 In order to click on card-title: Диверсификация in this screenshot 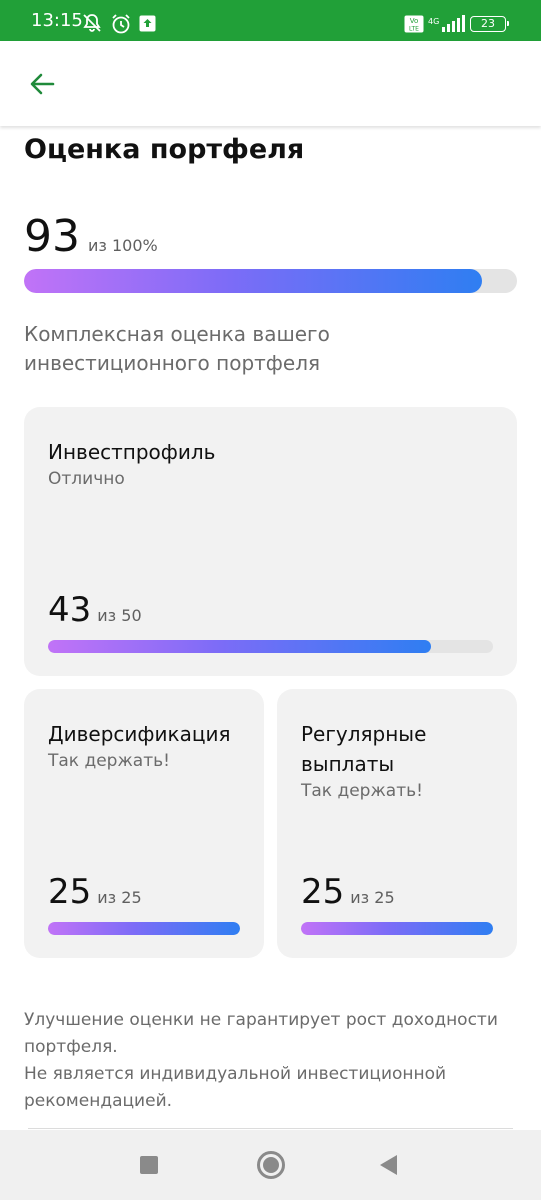, I will do `click(139, 734)`.